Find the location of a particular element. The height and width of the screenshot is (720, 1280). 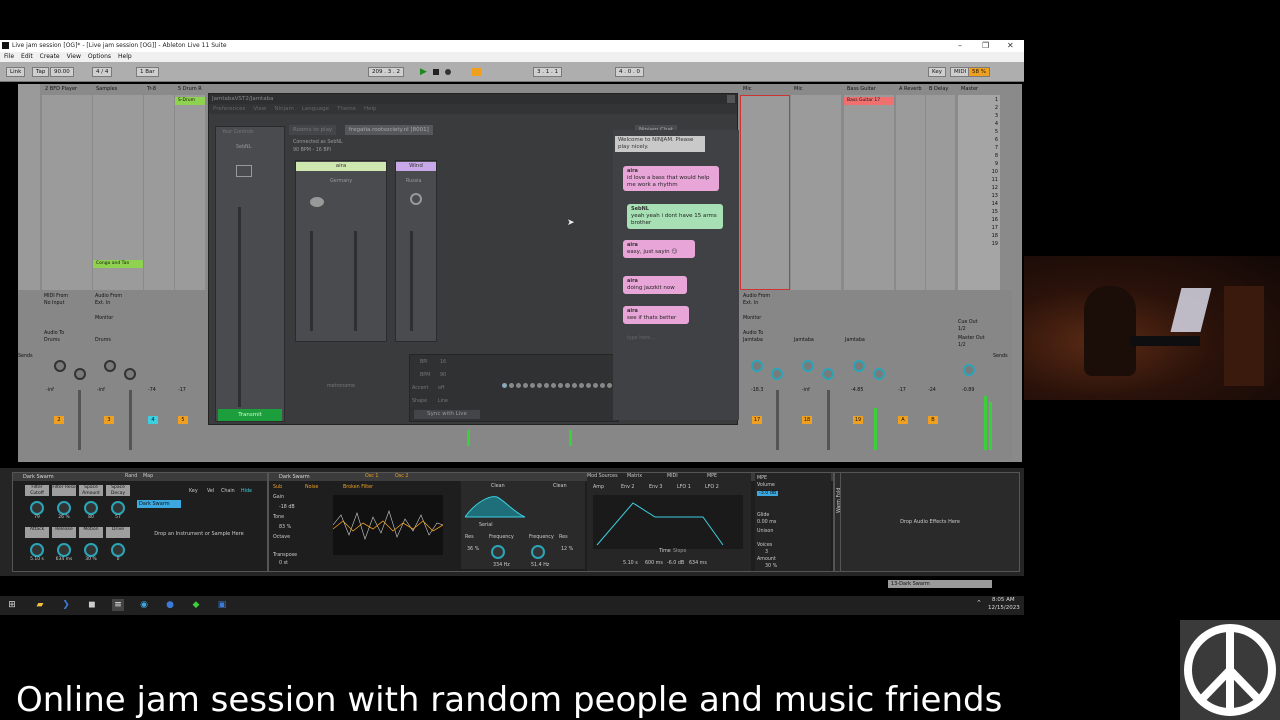

shape-value: Line is located at coordinates (443, 401).